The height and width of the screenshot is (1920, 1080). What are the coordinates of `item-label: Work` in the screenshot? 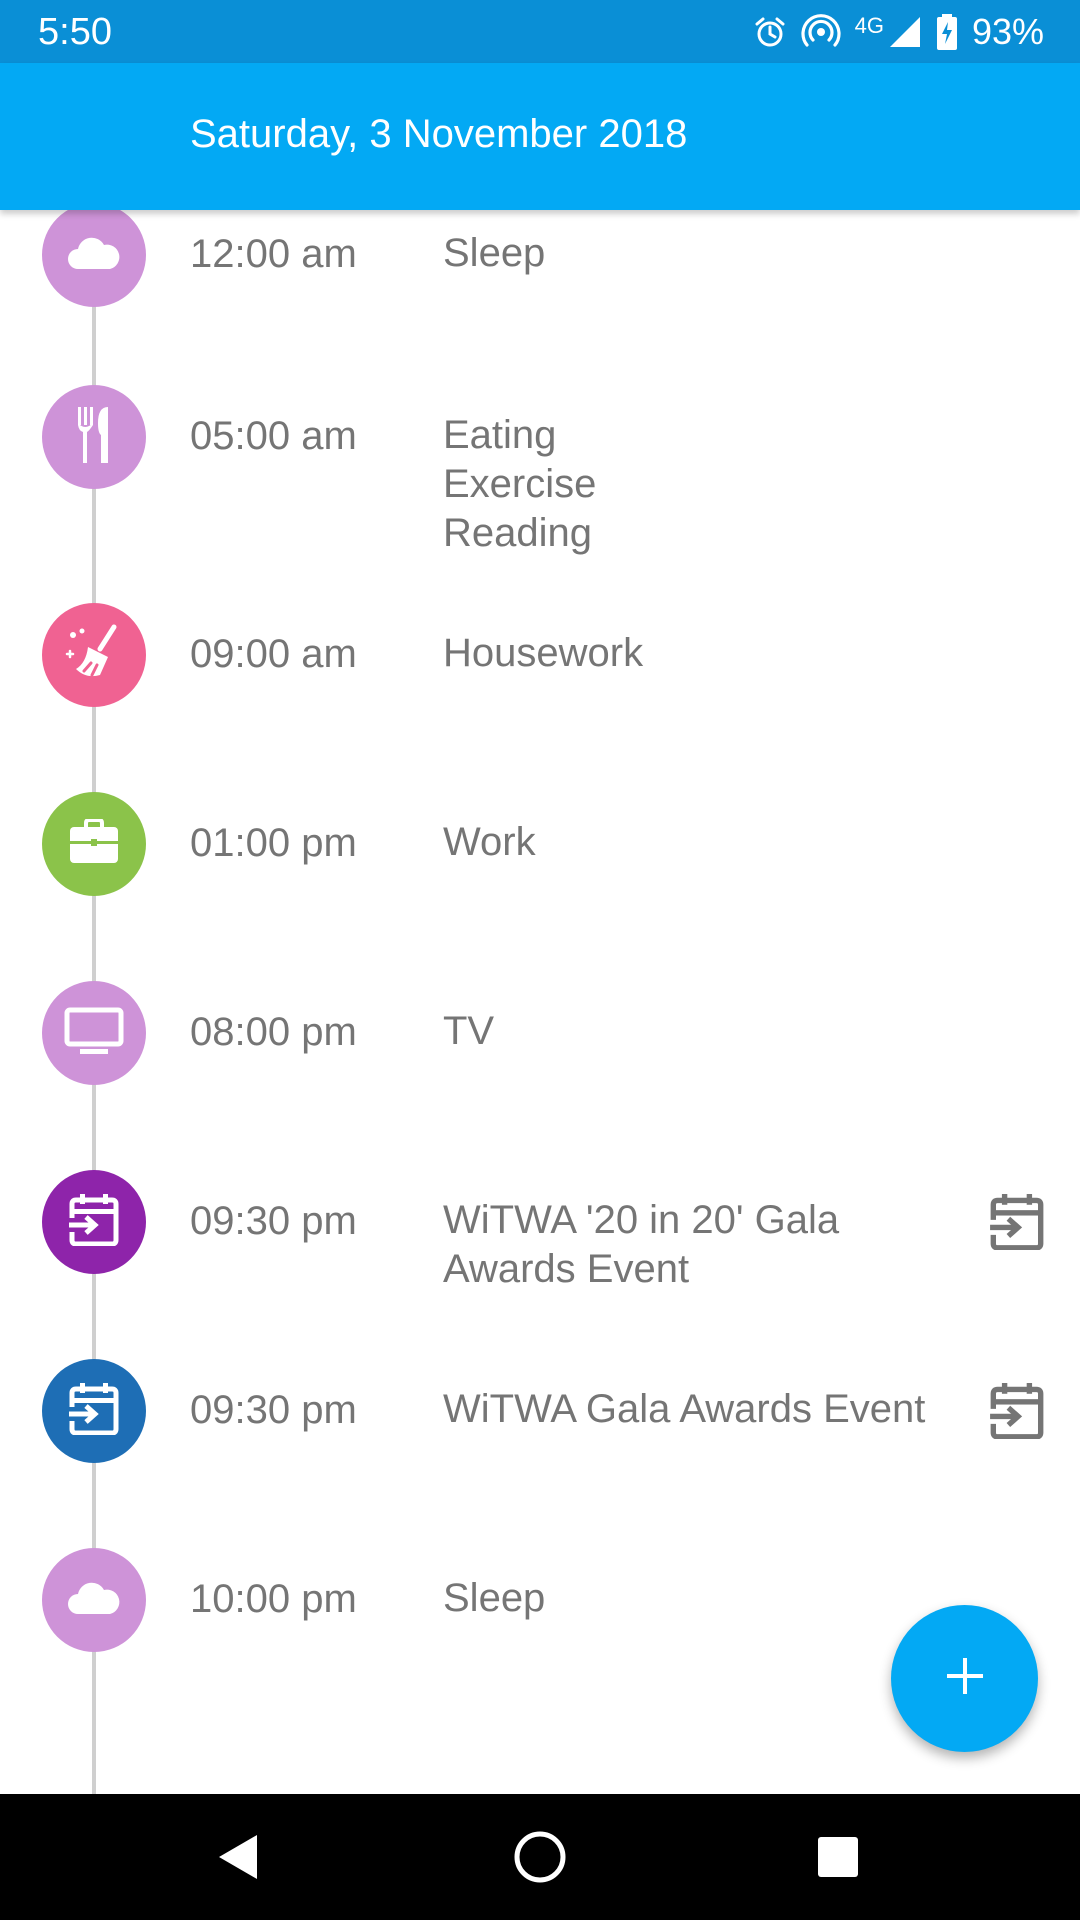 It's located at (489, 842).